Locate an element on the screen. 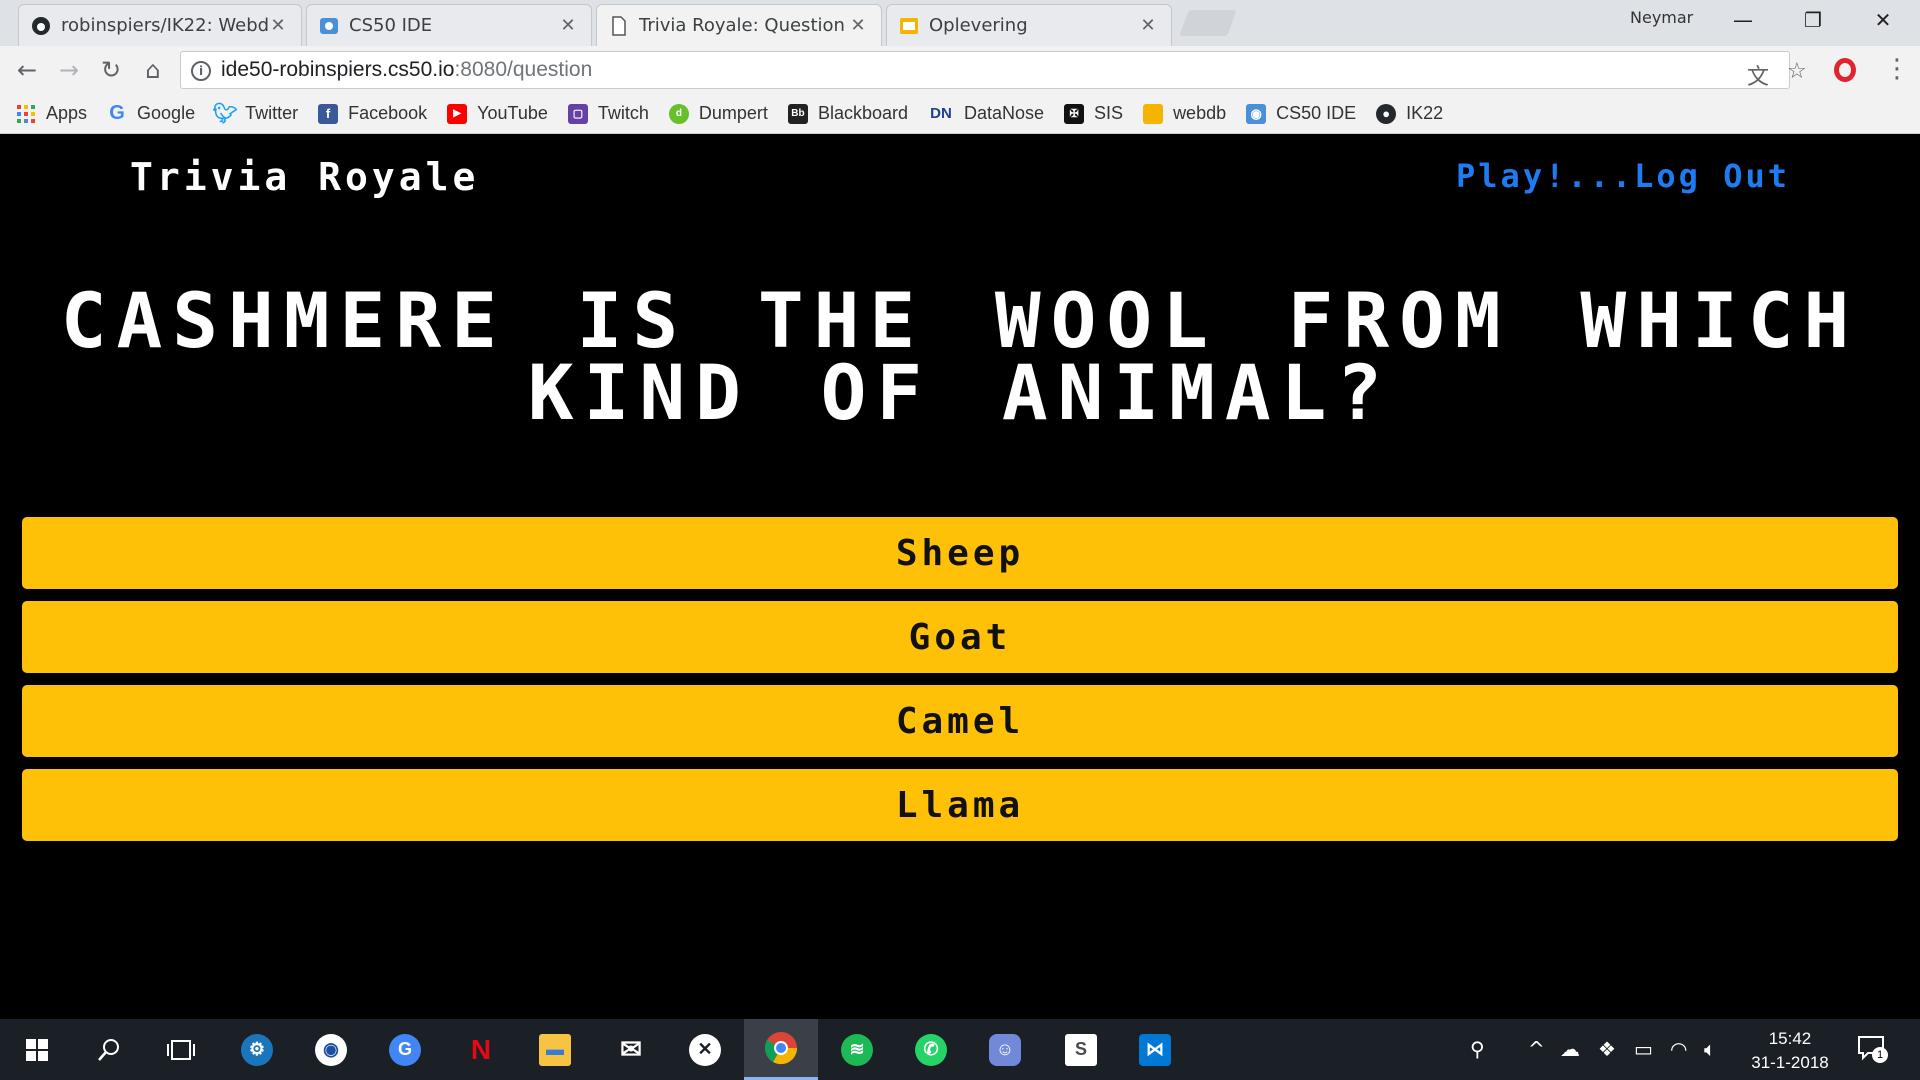 This screenshot has height=1080, width=1920. top-nav: Play!...Log Out is located at coordinates (1623, 176).